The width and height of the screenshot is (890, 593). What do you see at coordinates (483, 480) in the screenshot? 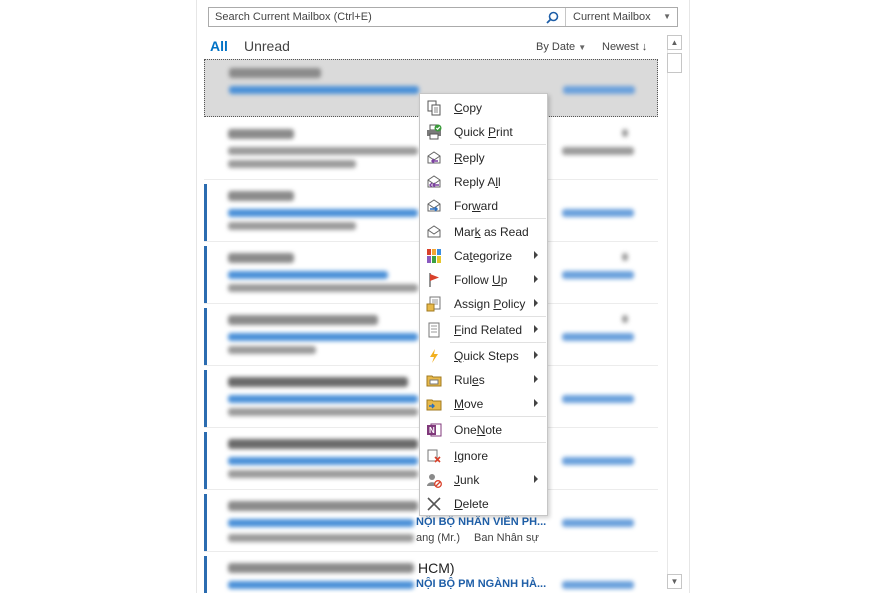
I see `menu-item-junk: Junk` at bounding box center [483, 480].